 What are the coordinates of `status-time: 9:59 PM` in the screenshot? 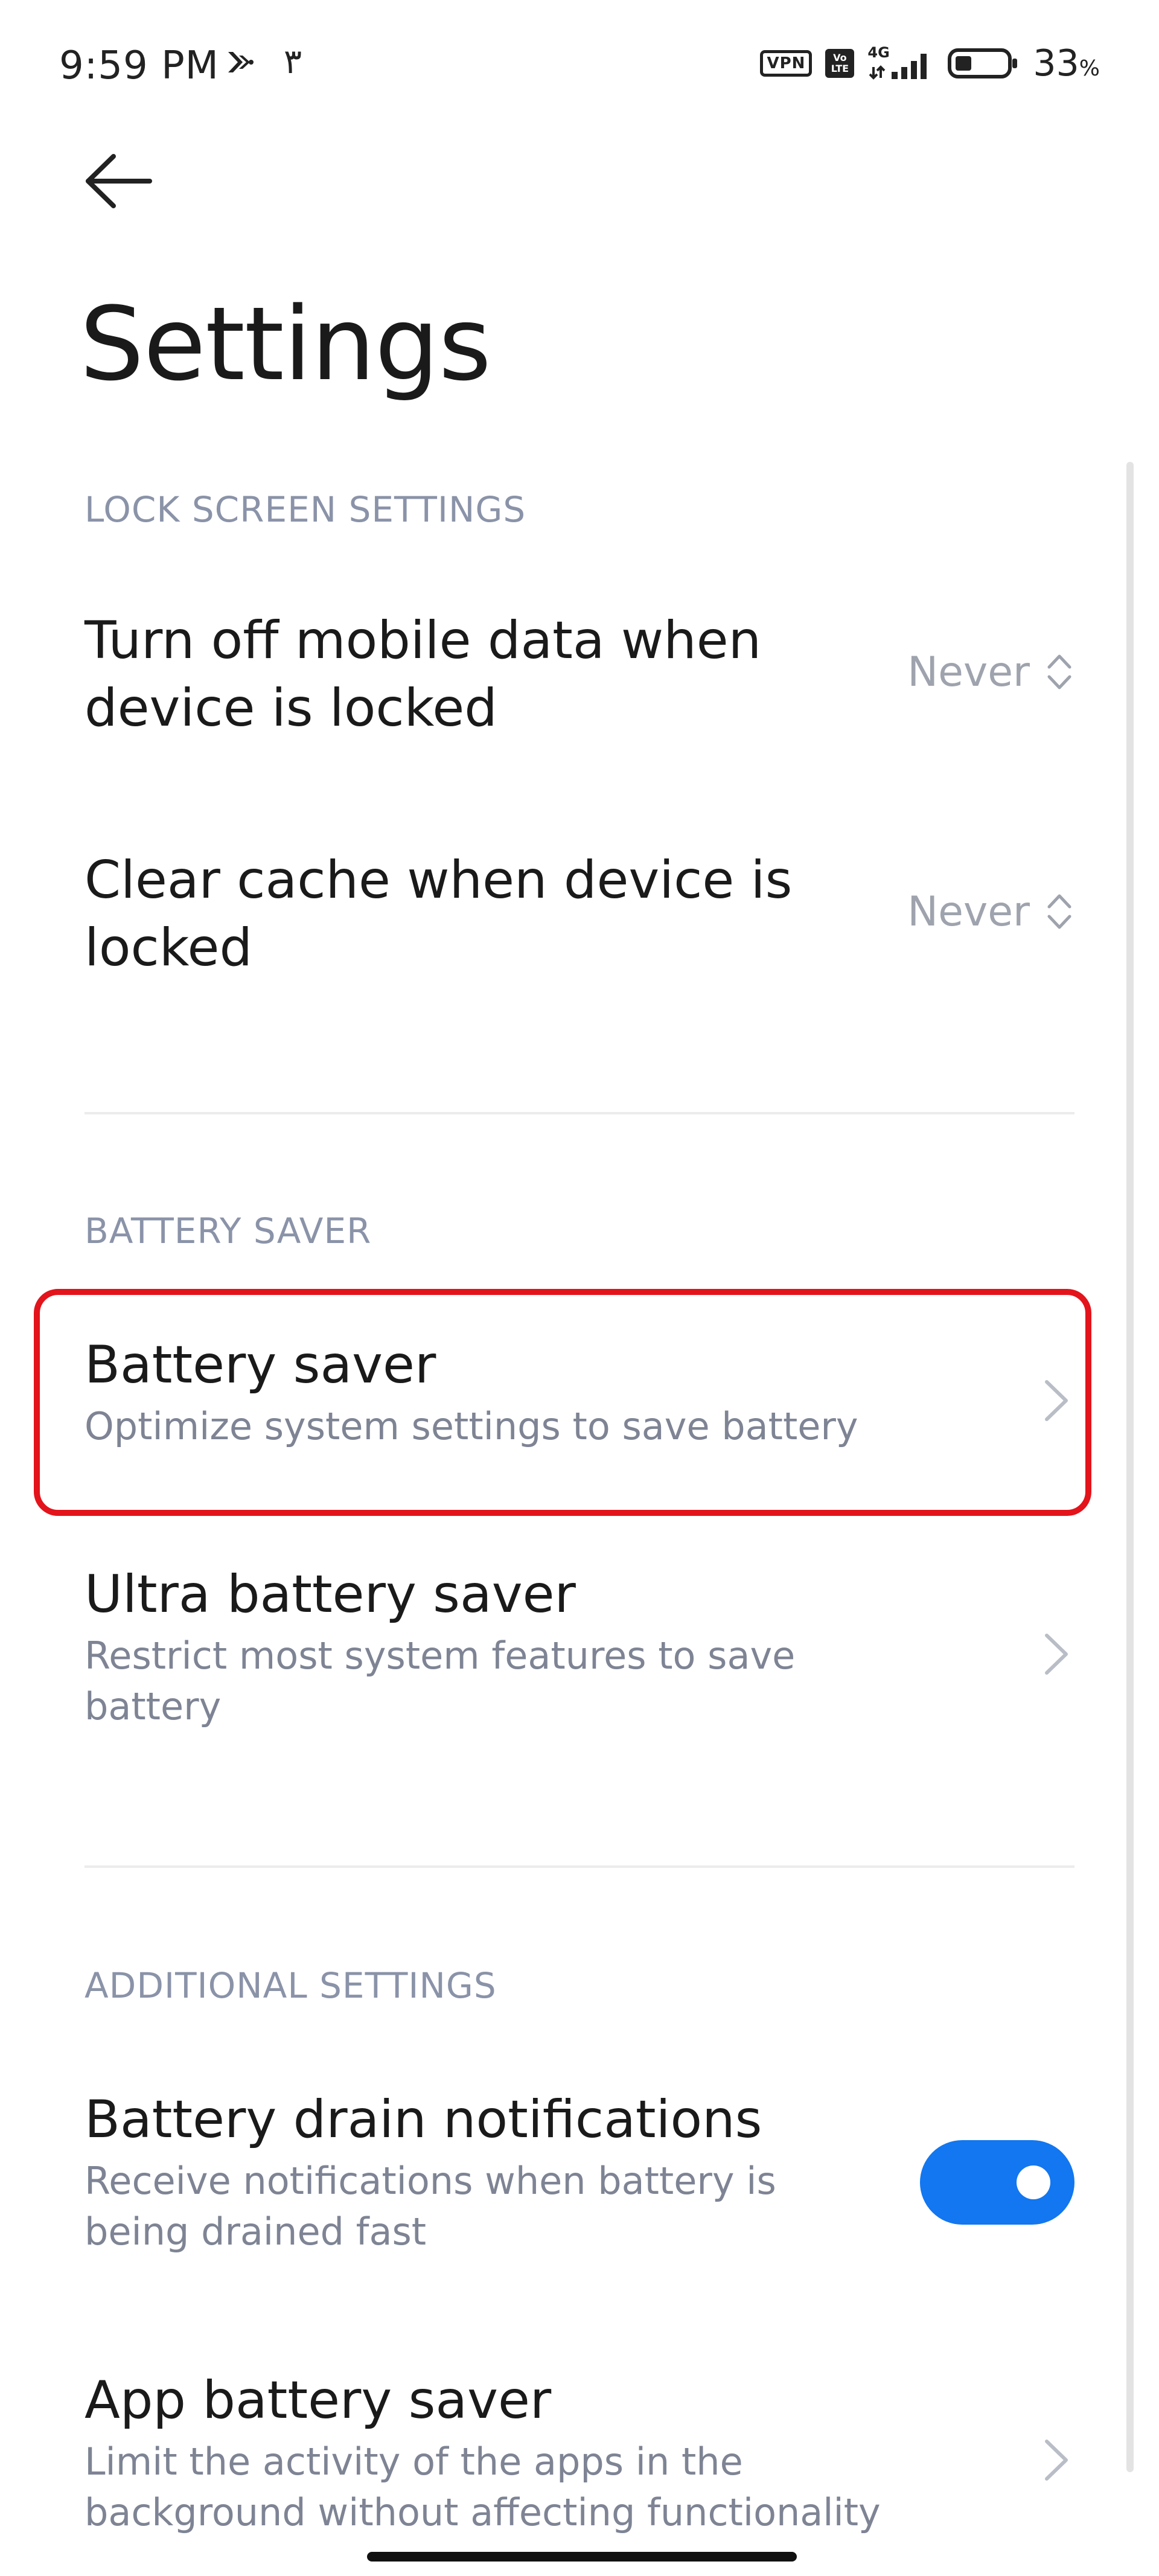 It's located at (139, 65).